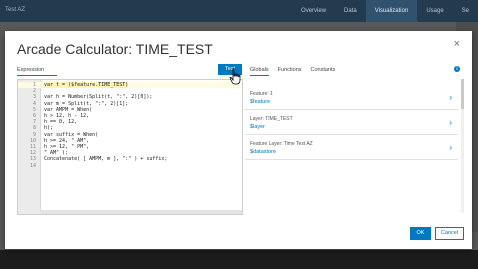  I want to click on dialog-title: Arcade Calculator: TIME_TEST, so click(115, 49).